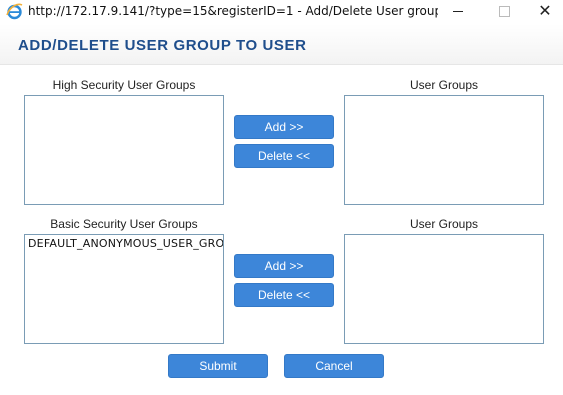  I want to click on high-security-groups-label: High Security User Groups, so click(124, 85).